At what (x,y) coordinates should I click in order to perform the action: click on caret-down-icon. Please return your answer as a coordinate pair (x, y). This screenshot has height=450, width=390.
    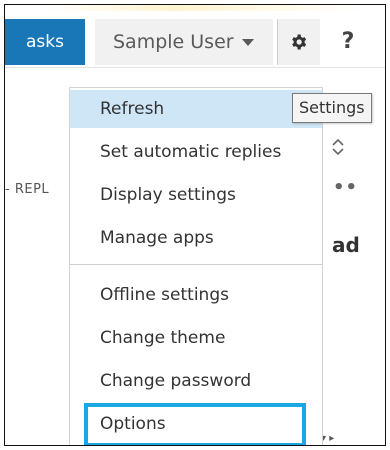
    Looking at the image, I should click on (247, 42).